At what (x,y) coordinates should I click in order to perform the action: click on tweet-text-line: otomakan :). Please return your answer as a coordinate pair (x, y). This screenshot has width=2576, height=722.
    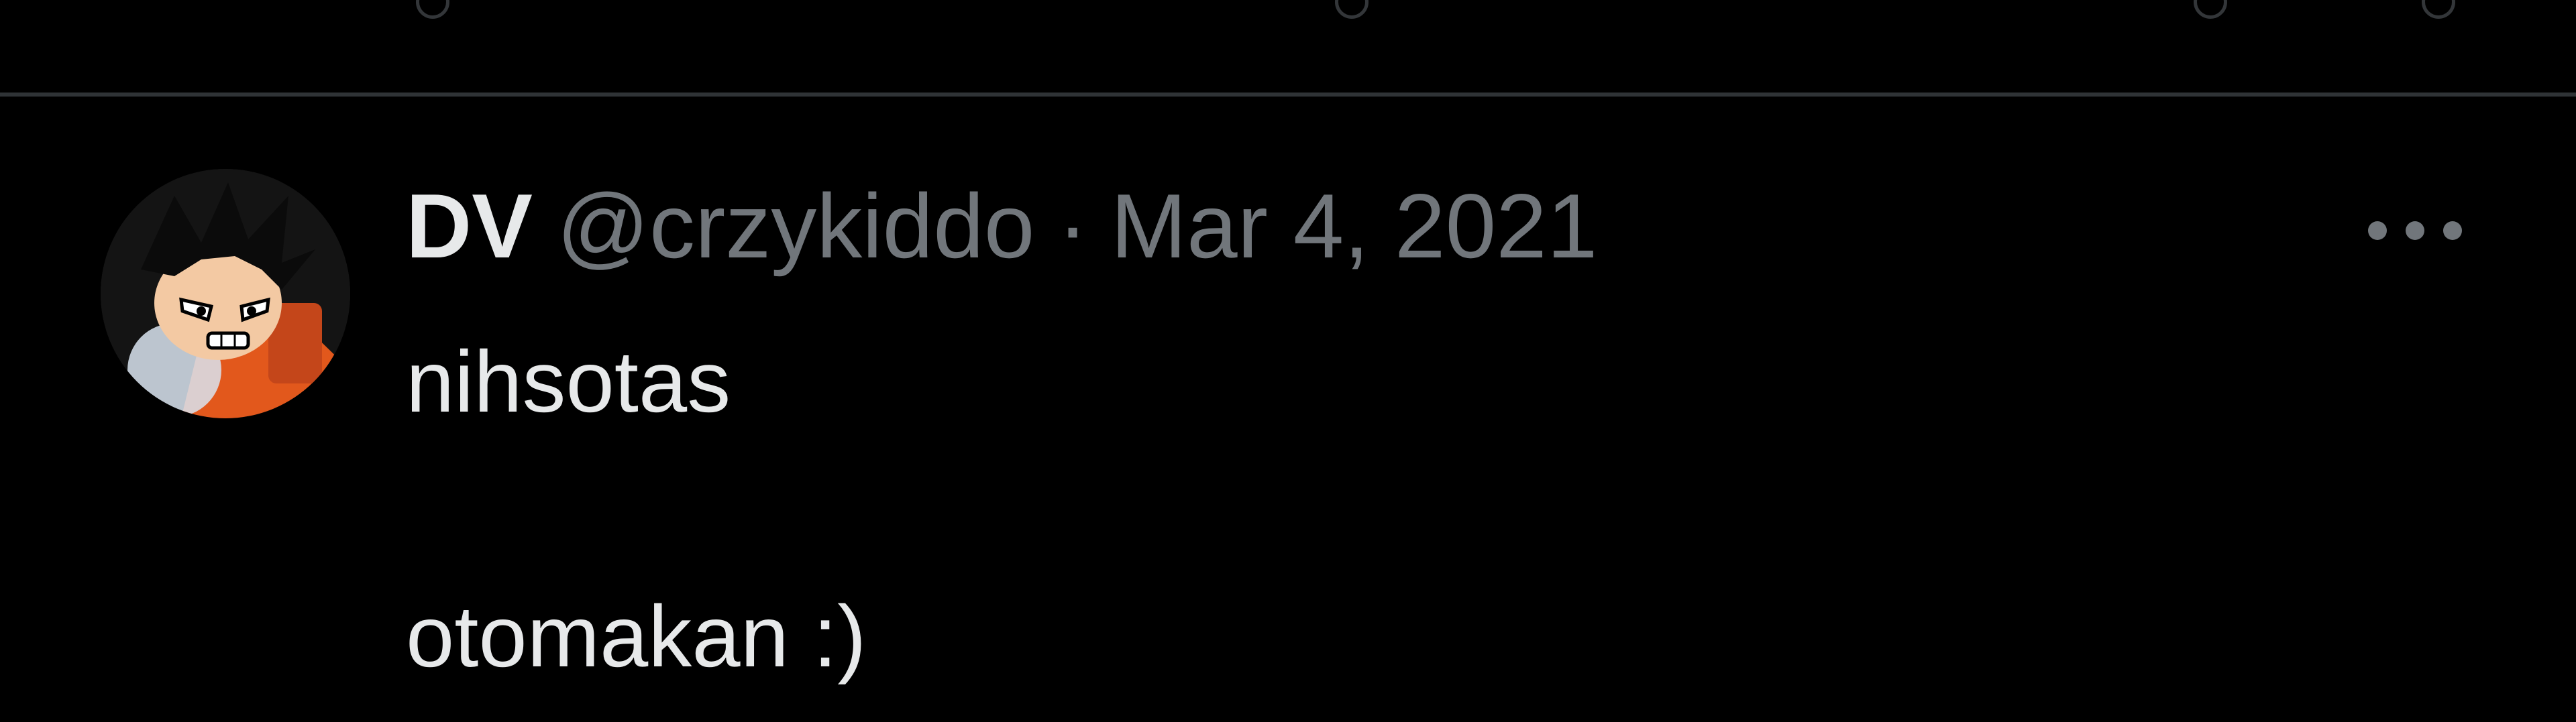
    Looking at the image, I should click on (636, 636).